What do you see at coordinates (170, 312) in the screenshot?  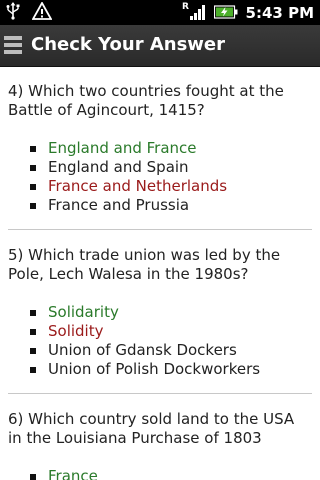 I see `answer-option: Solidarity` at bounding box center [170, 312].